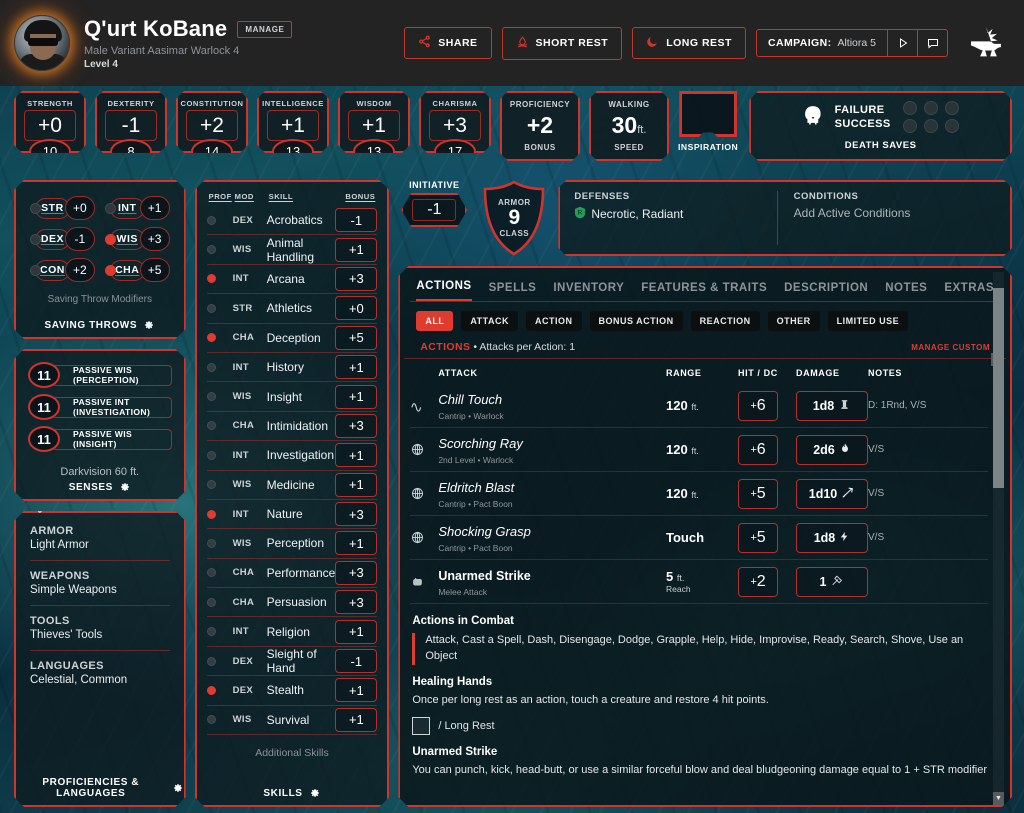 Image resolution: width=1024 pixels, height=813 pixels. What do you see at coordinates (443, 290) in the screenshot?
I see `tab-actions: ACTIONS` at bounding box center [443, 290].